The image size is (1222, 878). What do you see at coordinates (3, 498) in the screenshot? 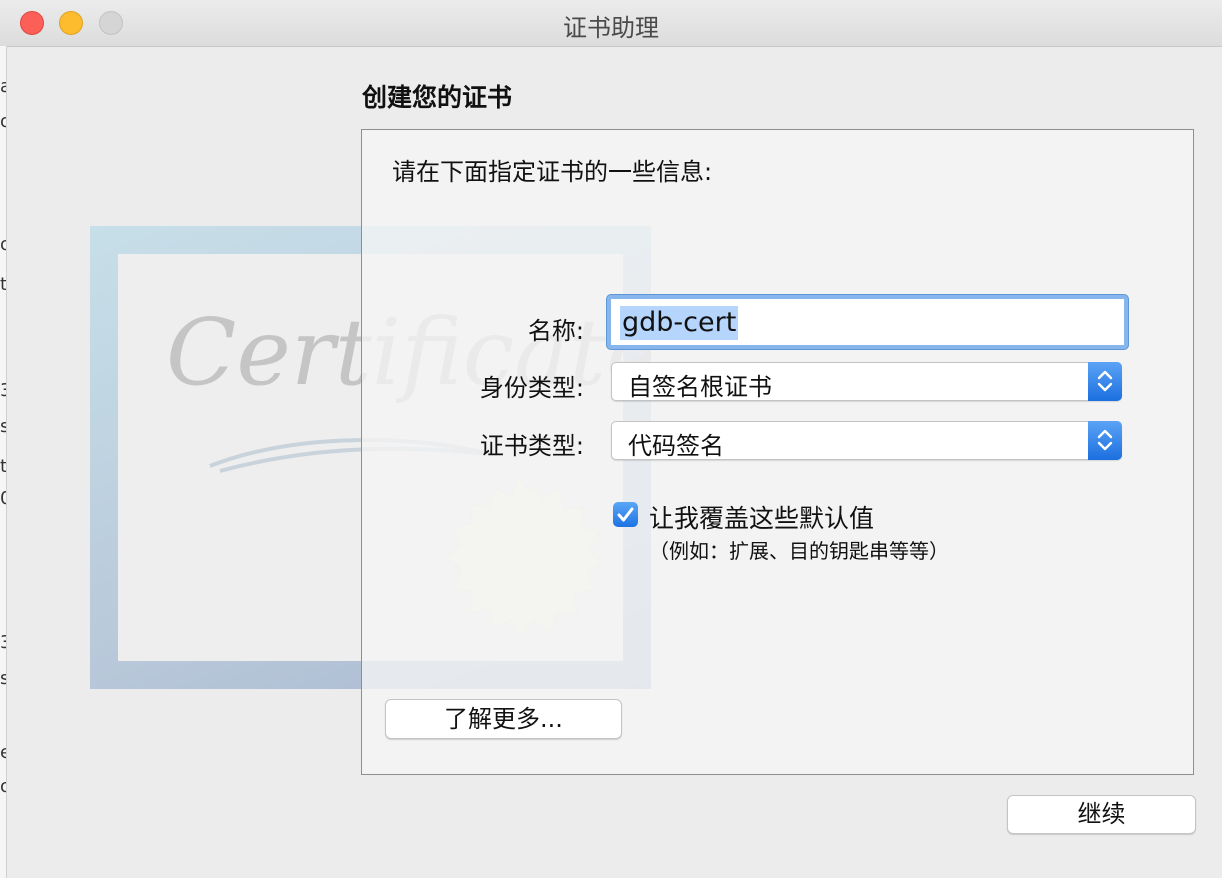
I see `edge-text: 0` at bounding box center [3, 498].